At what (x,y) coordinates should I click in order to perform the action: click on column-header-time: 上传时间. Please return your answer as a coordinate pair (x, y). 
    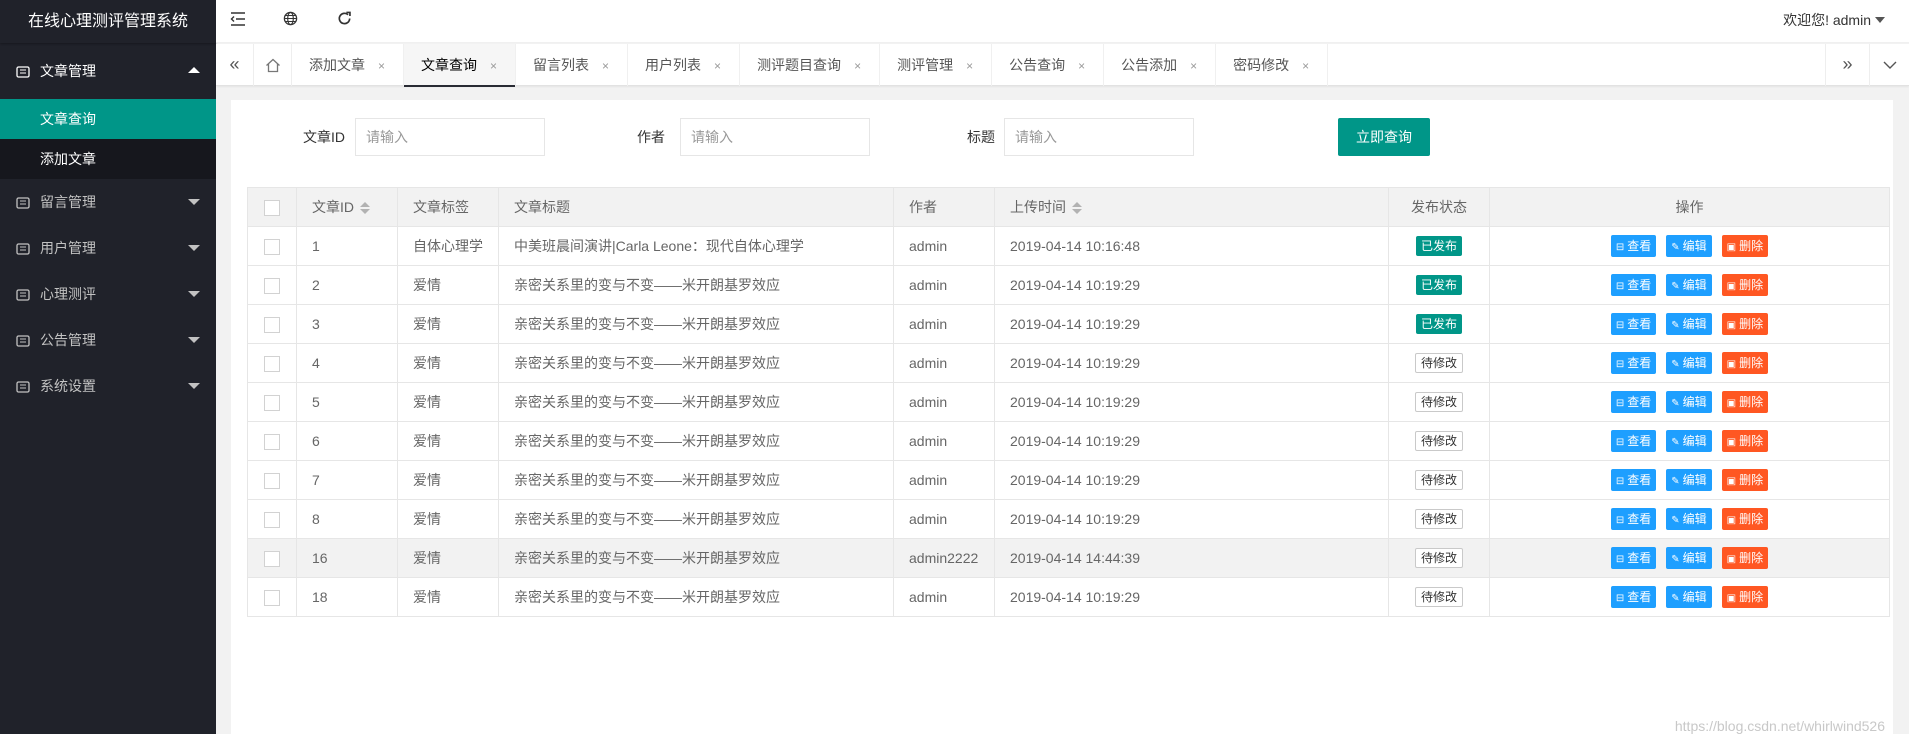
    Looking at the image, I should click on (1191, 207).